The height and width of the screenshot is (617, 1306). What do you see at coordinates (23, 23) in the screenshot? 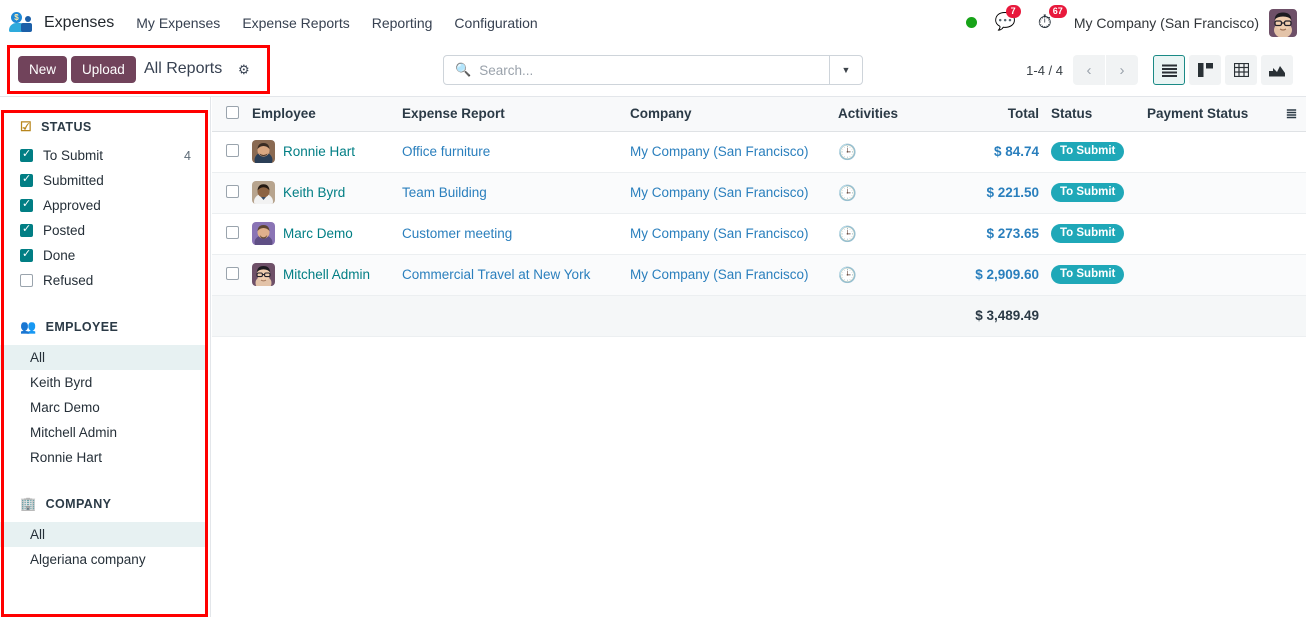
I see `expenses-app-icon: $` at bounding box center [23, 23].